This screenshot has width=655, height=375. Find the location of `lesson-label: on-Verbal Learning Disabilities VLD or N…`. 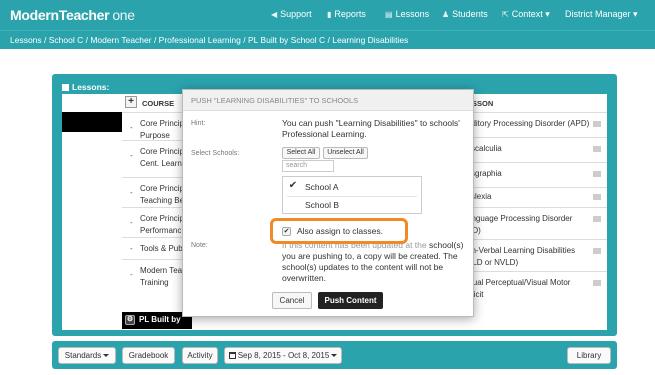

lesson-label: on-Verbal Learning Disabilities VLD or N… is located at coordinates (521, 256).